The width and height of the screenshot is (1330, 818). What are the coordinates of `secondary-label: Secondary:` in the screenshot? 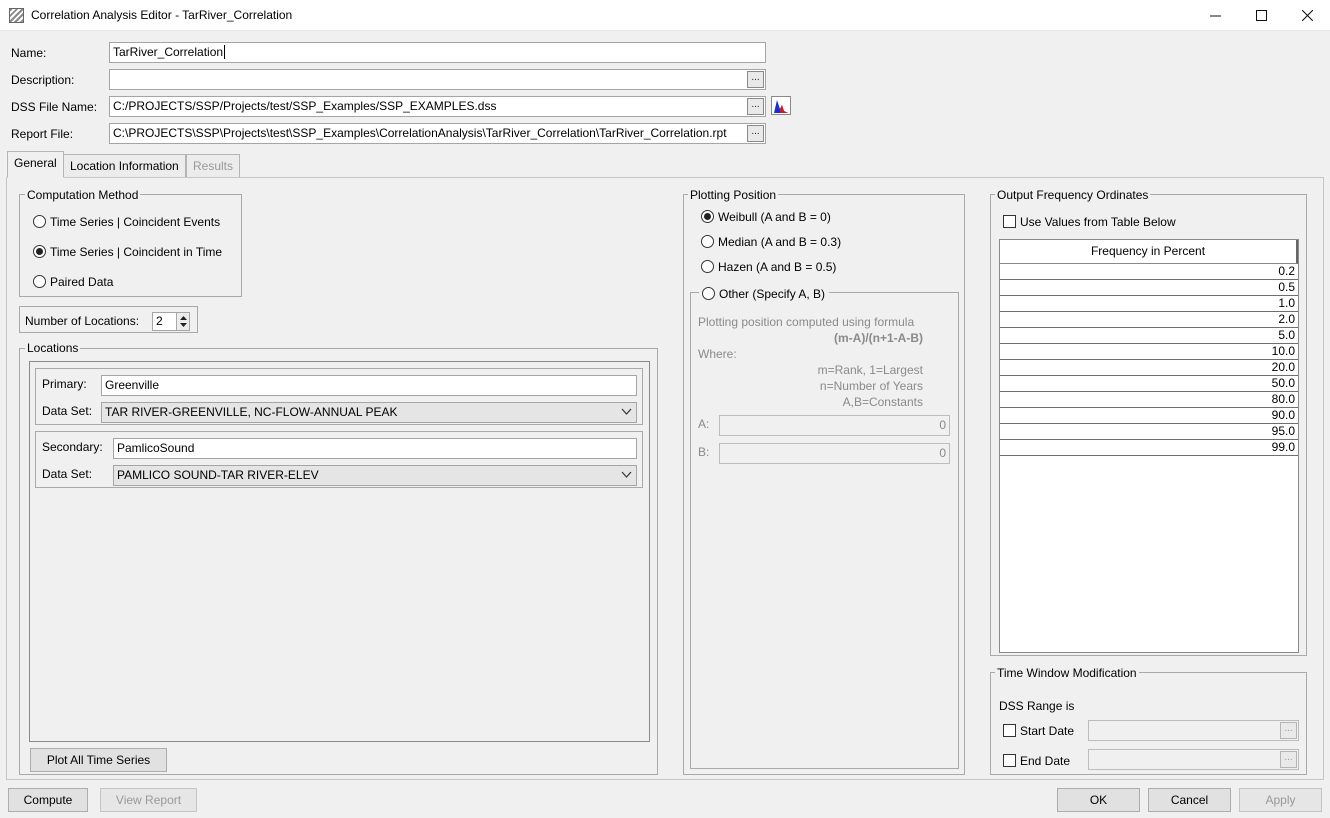 It's located at (72, 447).